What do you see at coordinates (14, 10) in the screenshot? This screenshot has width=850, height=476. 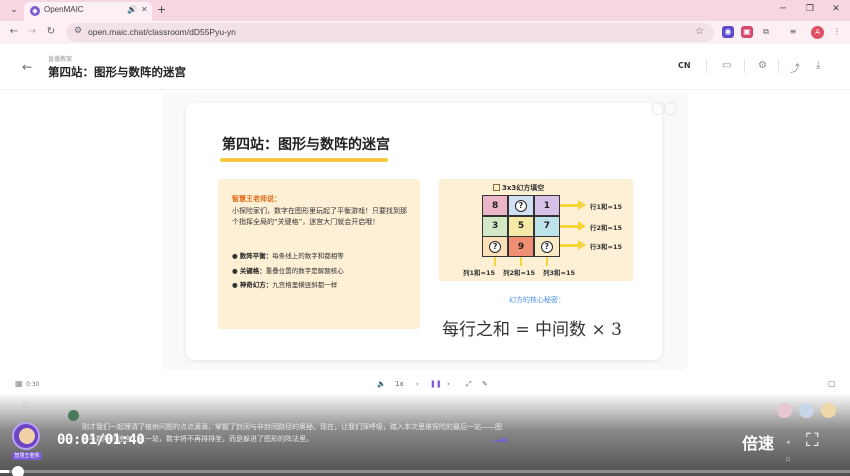 I see `tab-search-icon: ⌄` at bounding box center [14, 10].